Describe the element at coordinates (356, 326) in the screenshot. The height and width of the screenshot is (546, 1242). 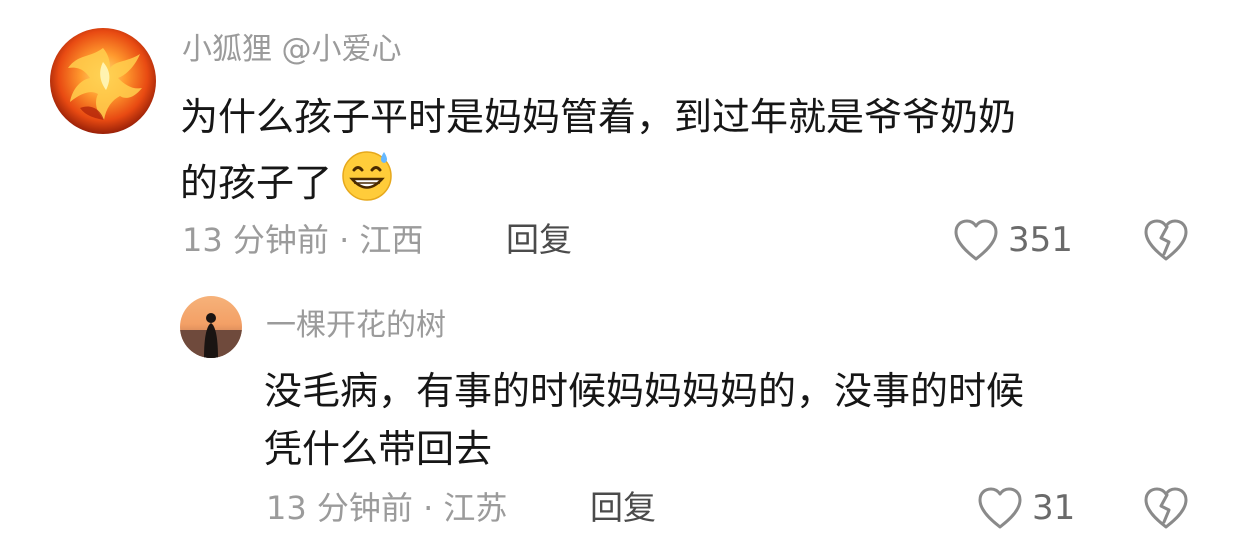
I see `reply-username: 一棵开花的树` at that location.